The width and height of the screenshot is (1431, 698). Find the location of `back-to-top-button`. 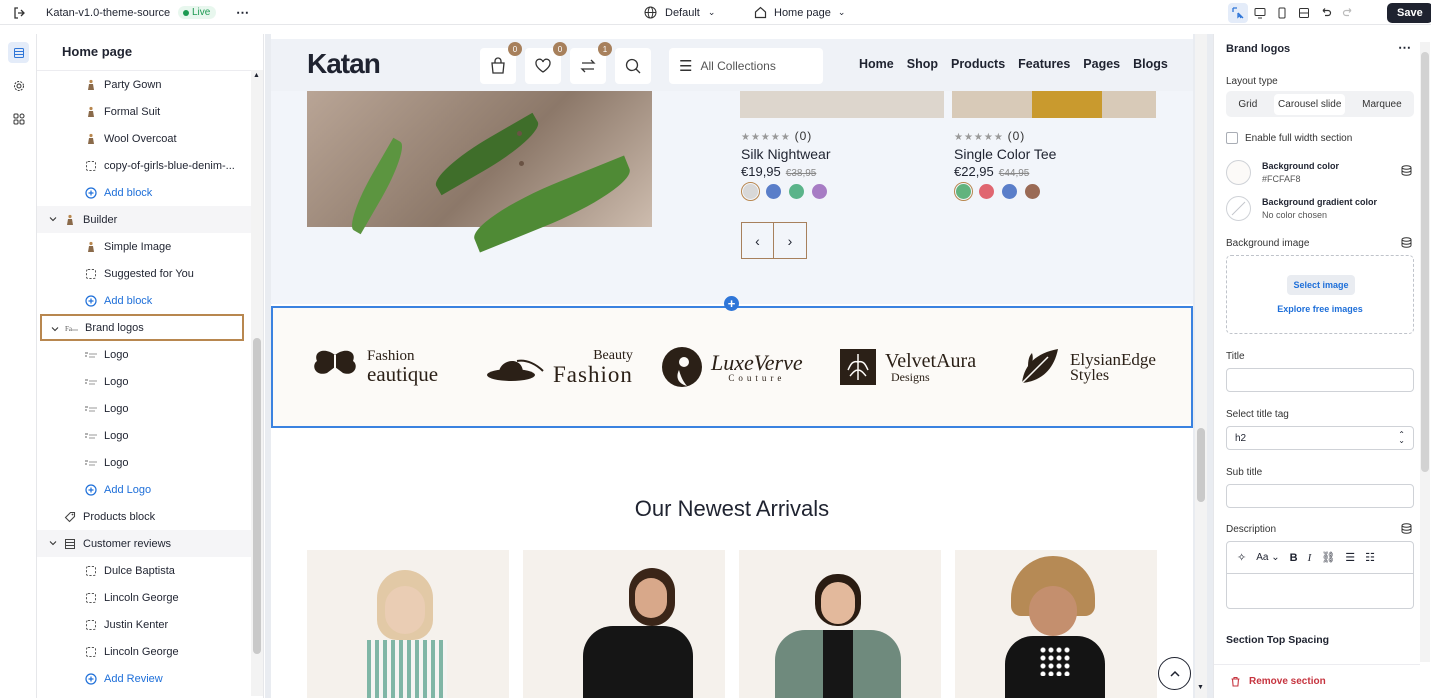

back-to-top-button is located at coordinates (1174, 673).